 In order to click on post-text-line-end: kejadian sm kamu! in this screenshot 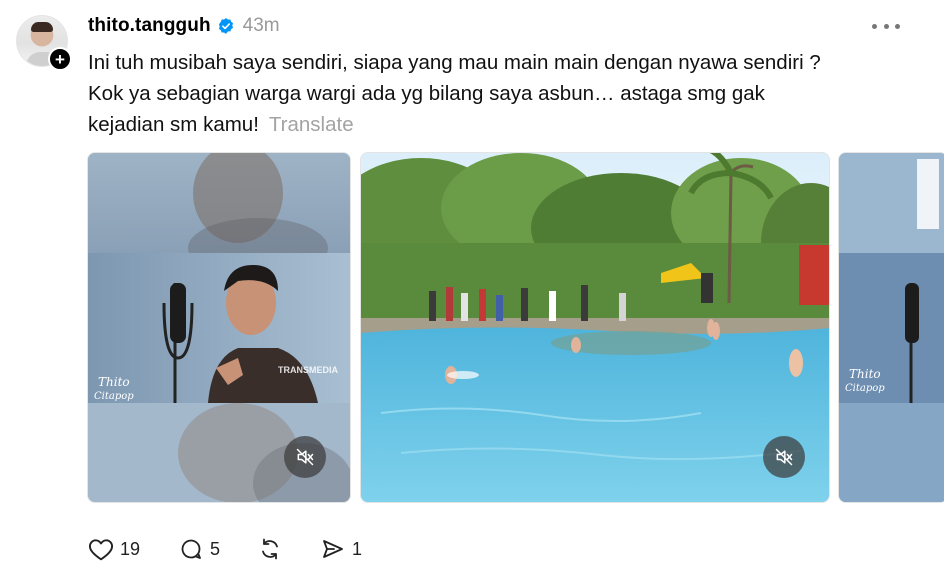, I will do `click(173, 124)`.